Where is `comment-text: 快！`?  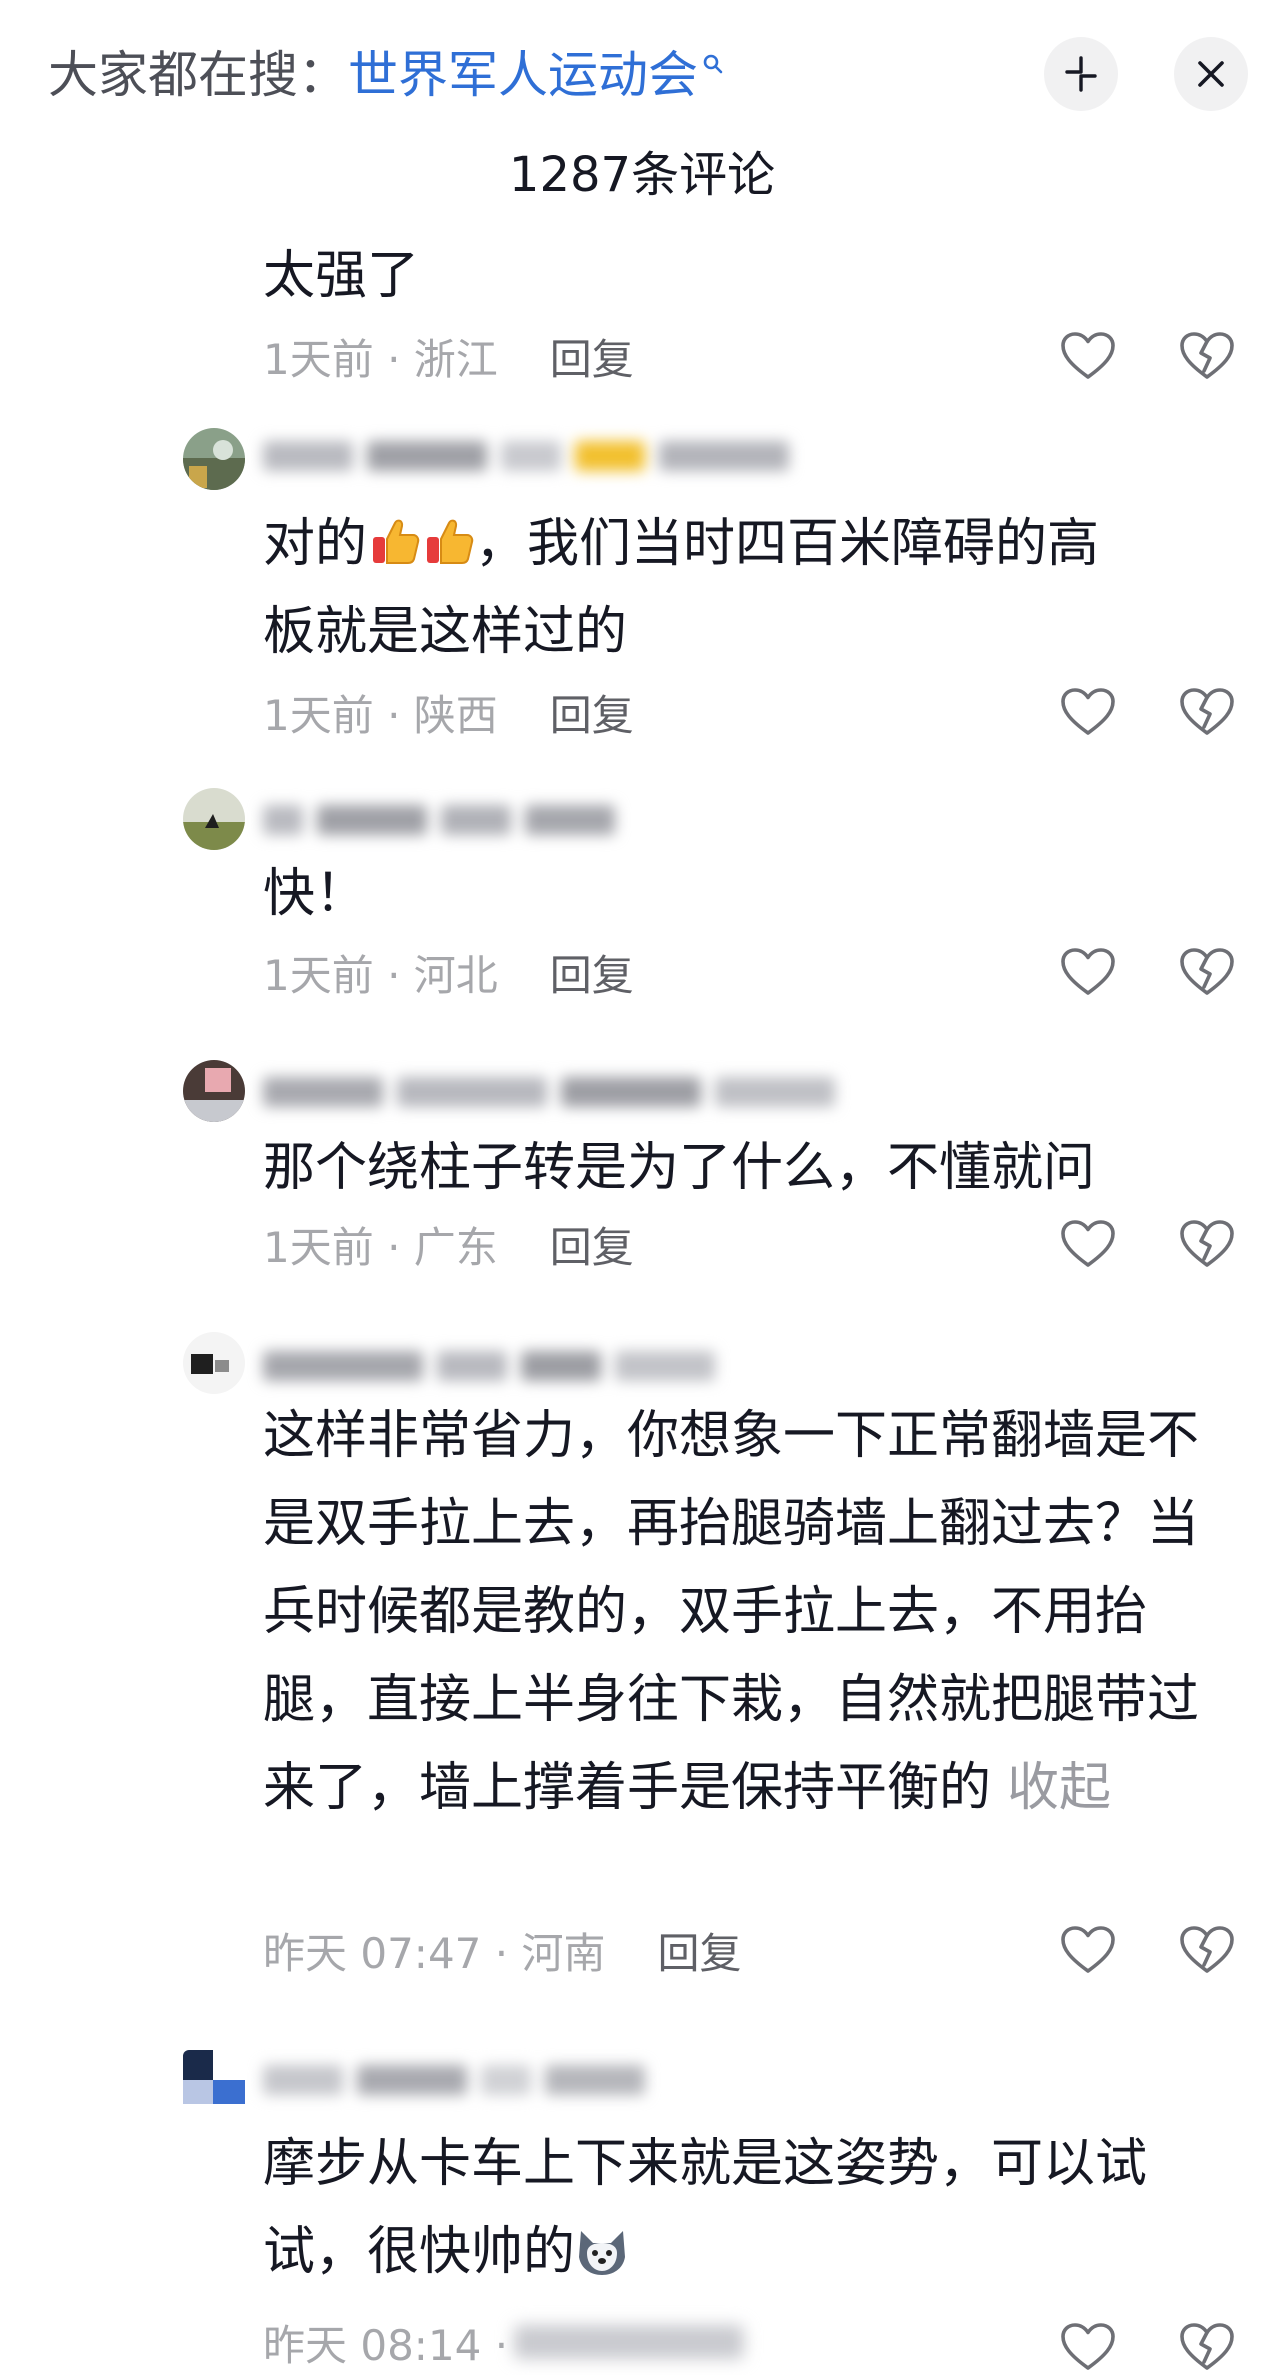
comment-text: 快！ is located at coordinates (315, 894).